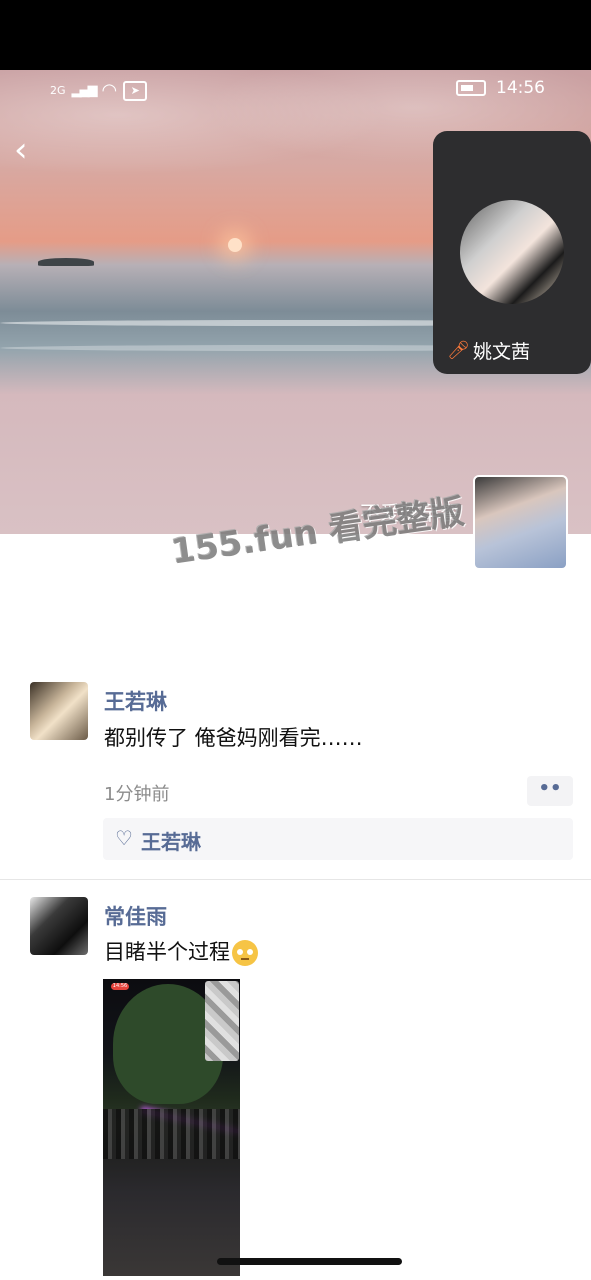 Image resolution: width=591 pixels, height=1280 pixels. Describe the element at coordinates (58, 90) in the screenshot. I see `network-label: 2G` at that location.